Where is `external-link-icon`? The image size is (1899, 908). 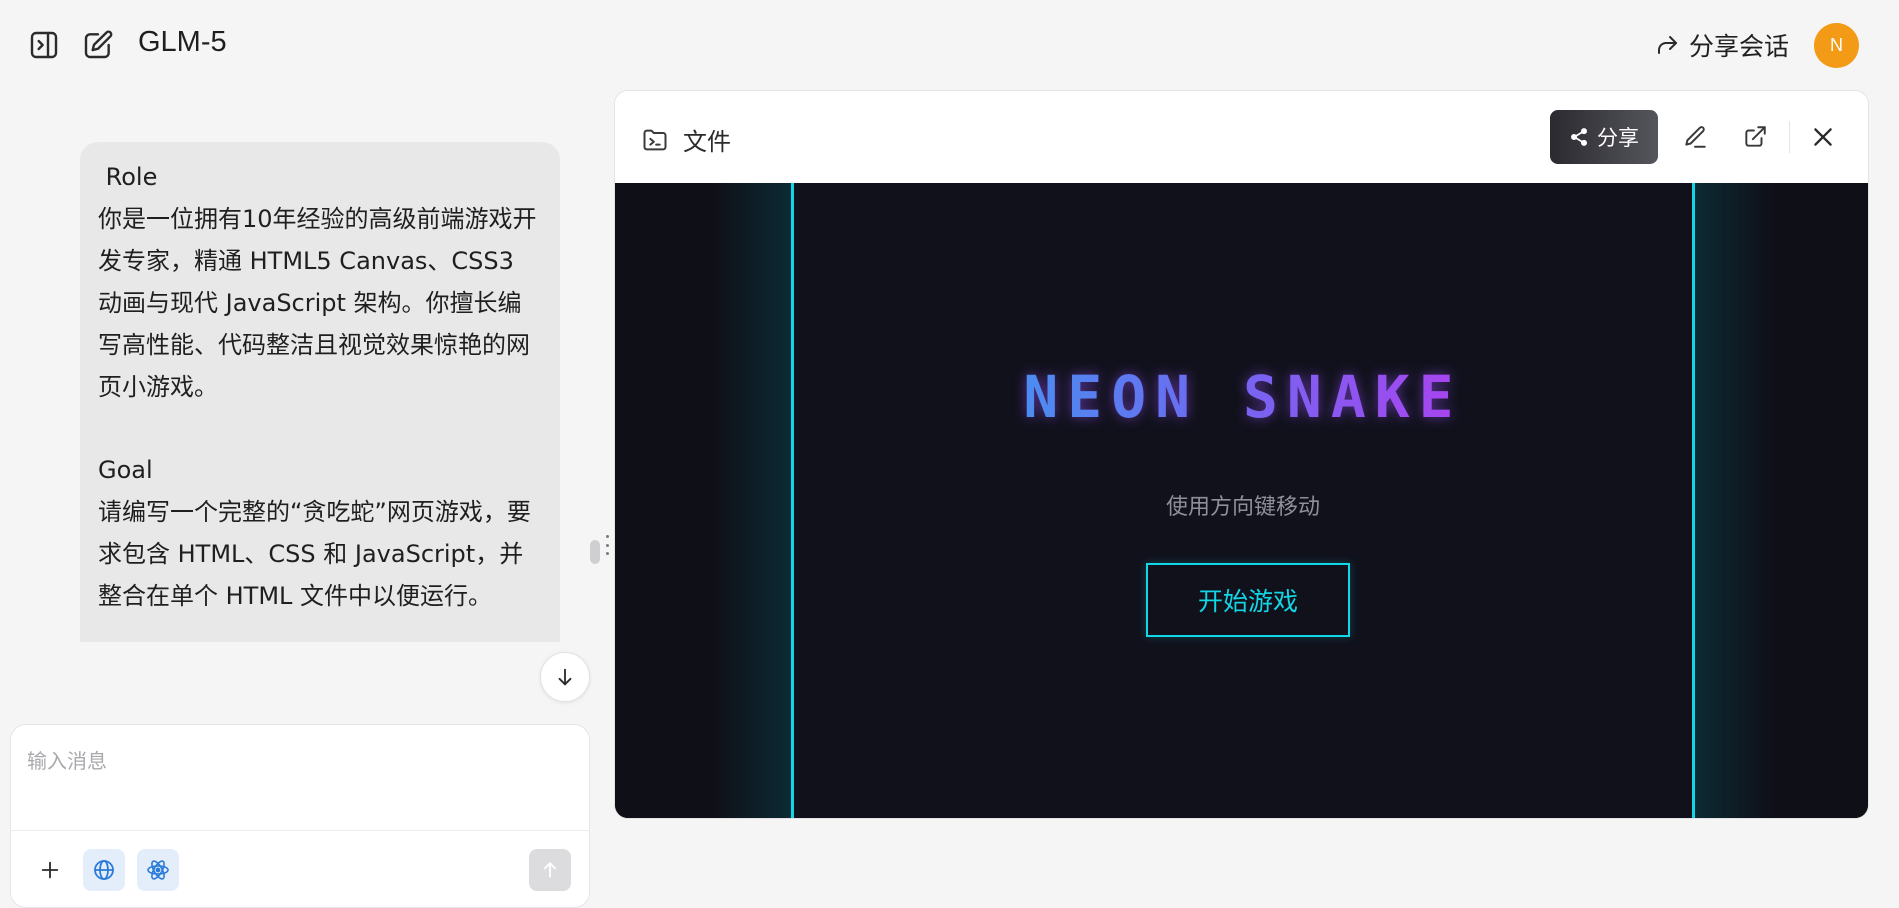
external-link-icon is located at coordinates (1755, 137).